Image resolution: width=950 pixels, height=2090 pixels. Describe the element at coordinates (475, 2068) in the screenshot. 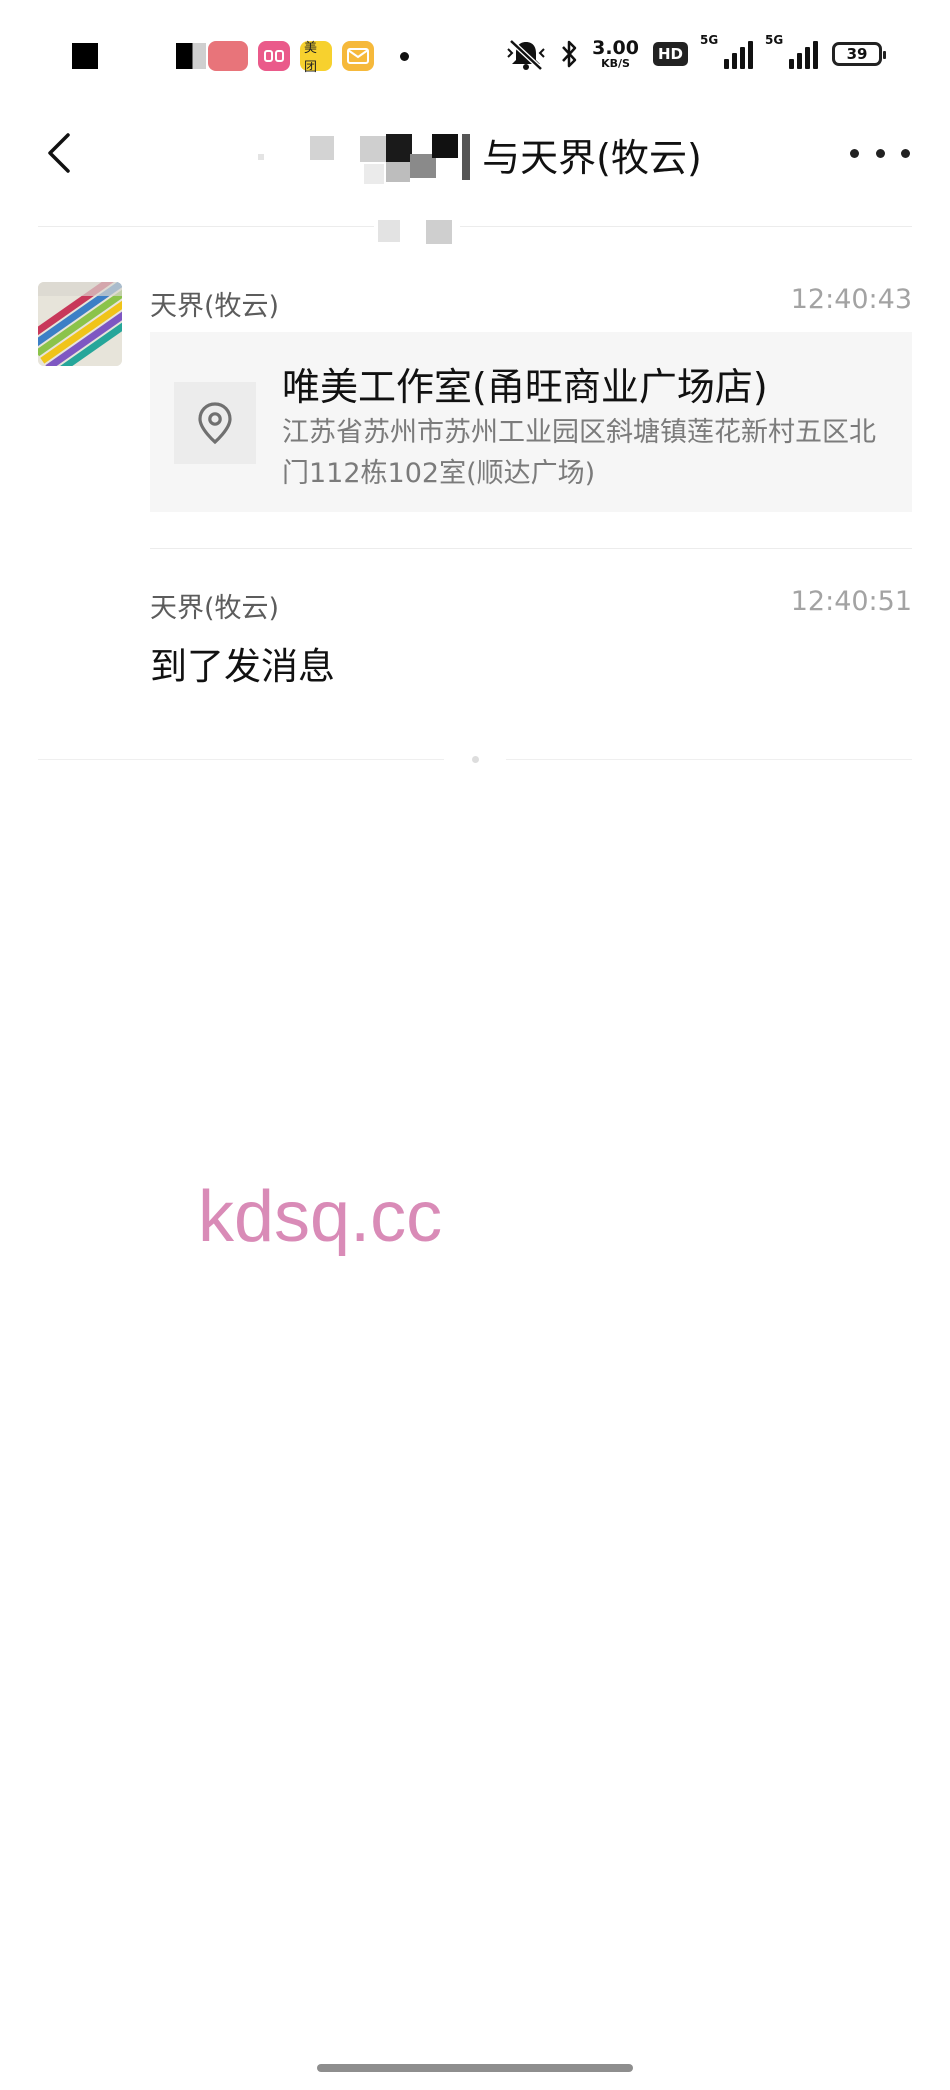

I see `home-indicator` at that location.